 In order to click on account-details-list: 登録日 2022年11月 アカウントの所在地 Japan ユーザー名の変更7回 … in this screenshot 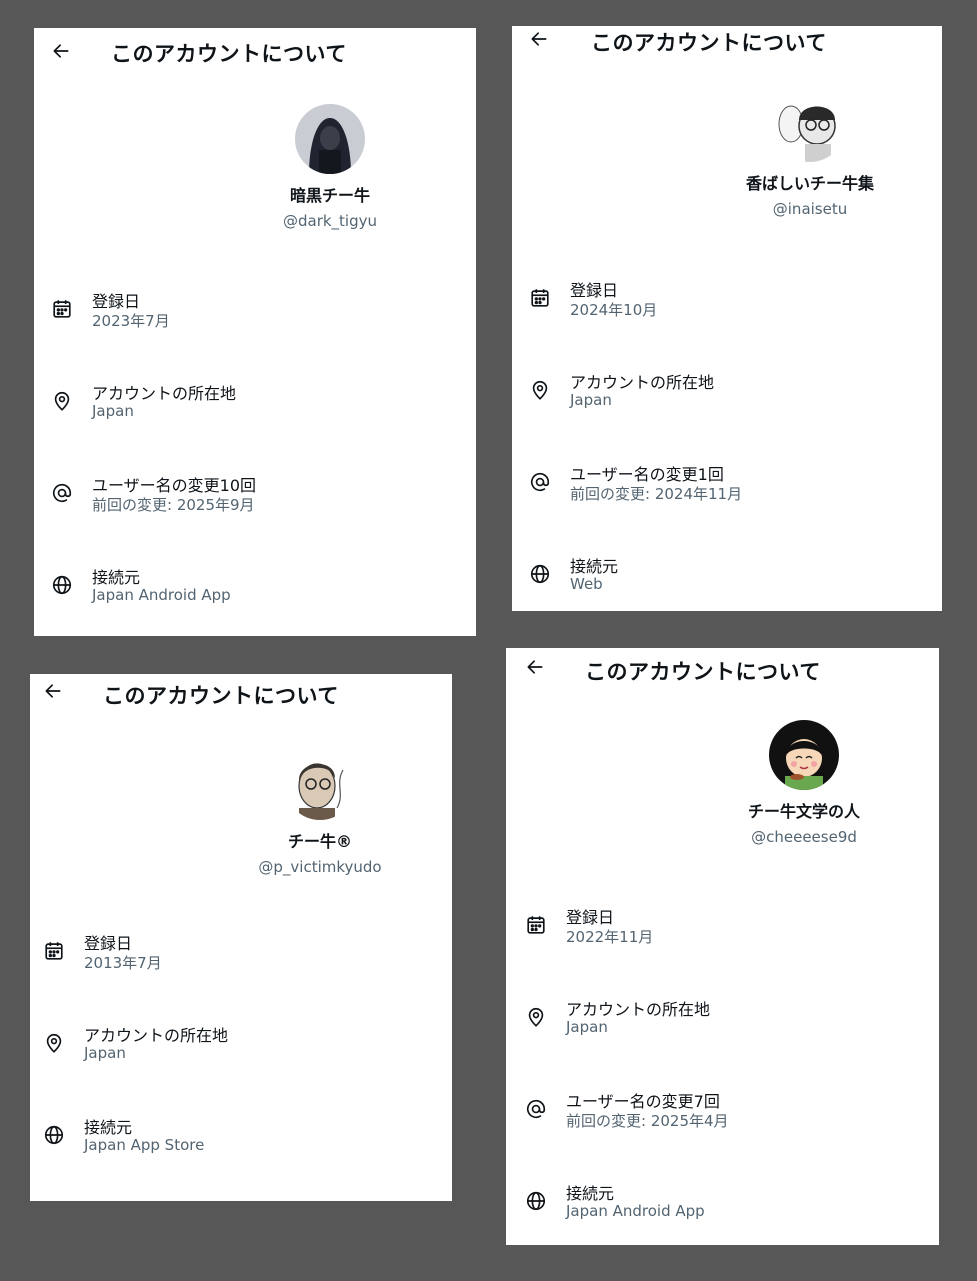, I will do `click(722, 1074)`.